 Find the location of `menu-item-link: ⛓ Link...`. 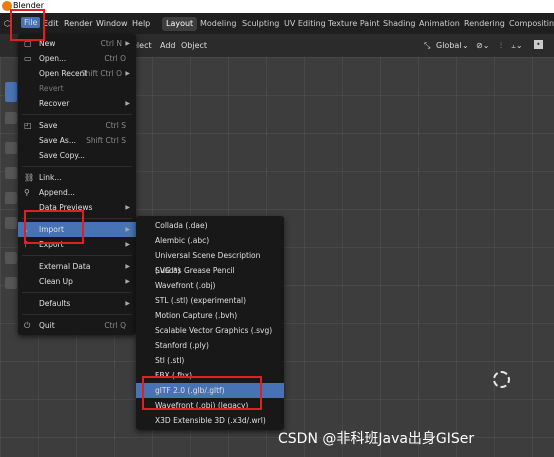

menu-item-link: ⛓ Link... is located at coordinates (77, 177).